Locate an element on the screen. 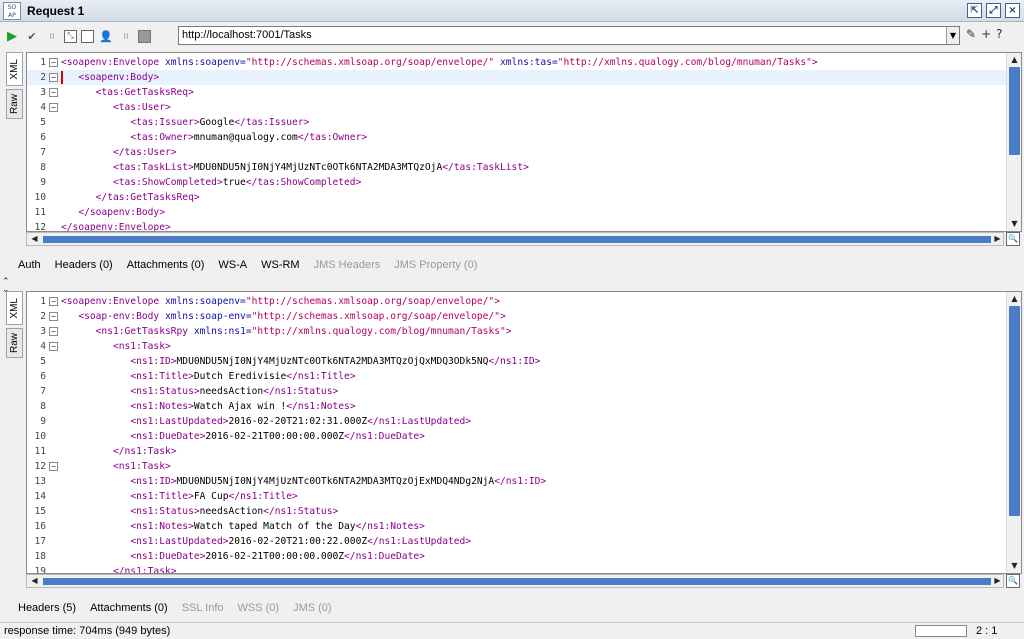 The height and width of the screenshot is (639, 1024). add-endpoint-icon: + is located at coordinates (986, 34).